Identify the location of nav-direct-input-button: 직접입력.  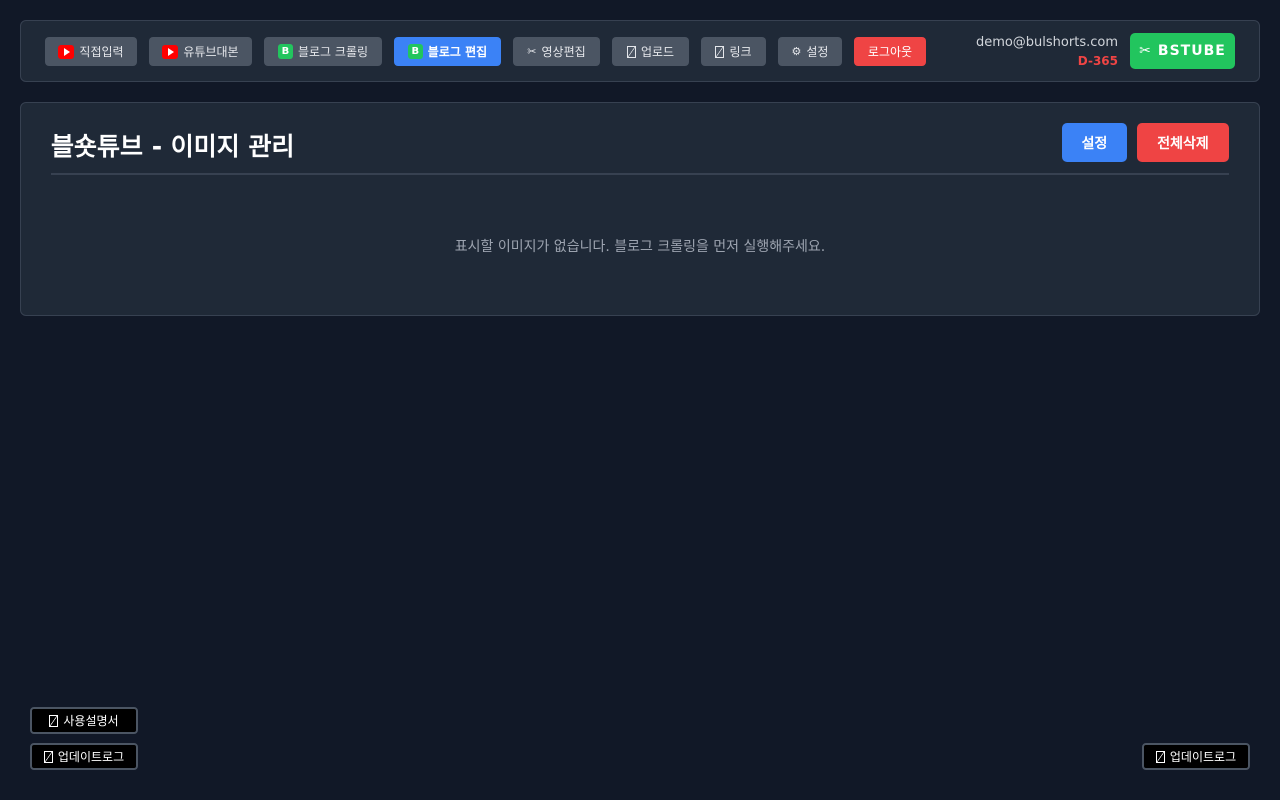
(91, 51).